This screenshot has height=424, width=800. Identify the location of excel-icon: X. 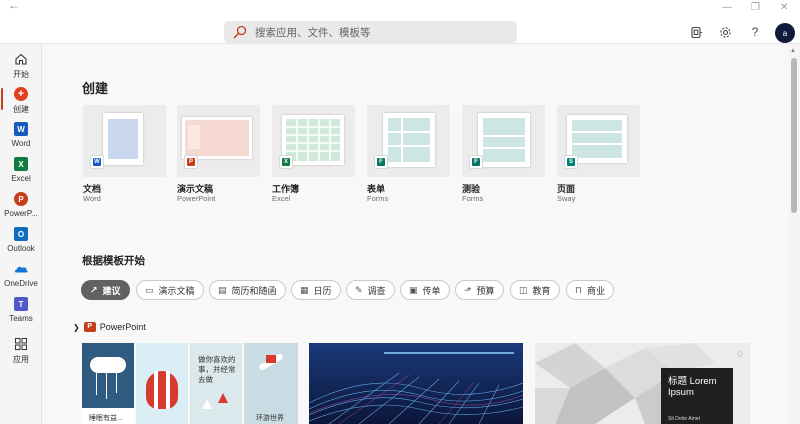
(21, 164).